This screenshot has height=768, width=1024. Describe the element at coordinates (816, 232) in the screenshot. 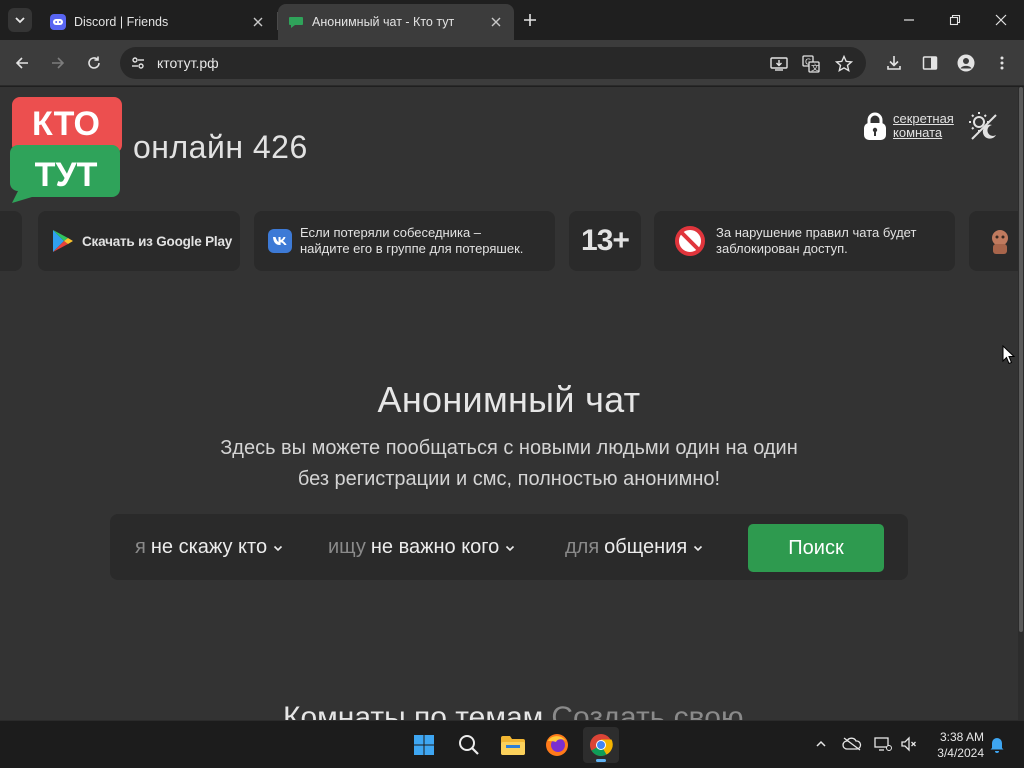

I see `rules-card-line1: За нарушение правил чата будет` at that location.